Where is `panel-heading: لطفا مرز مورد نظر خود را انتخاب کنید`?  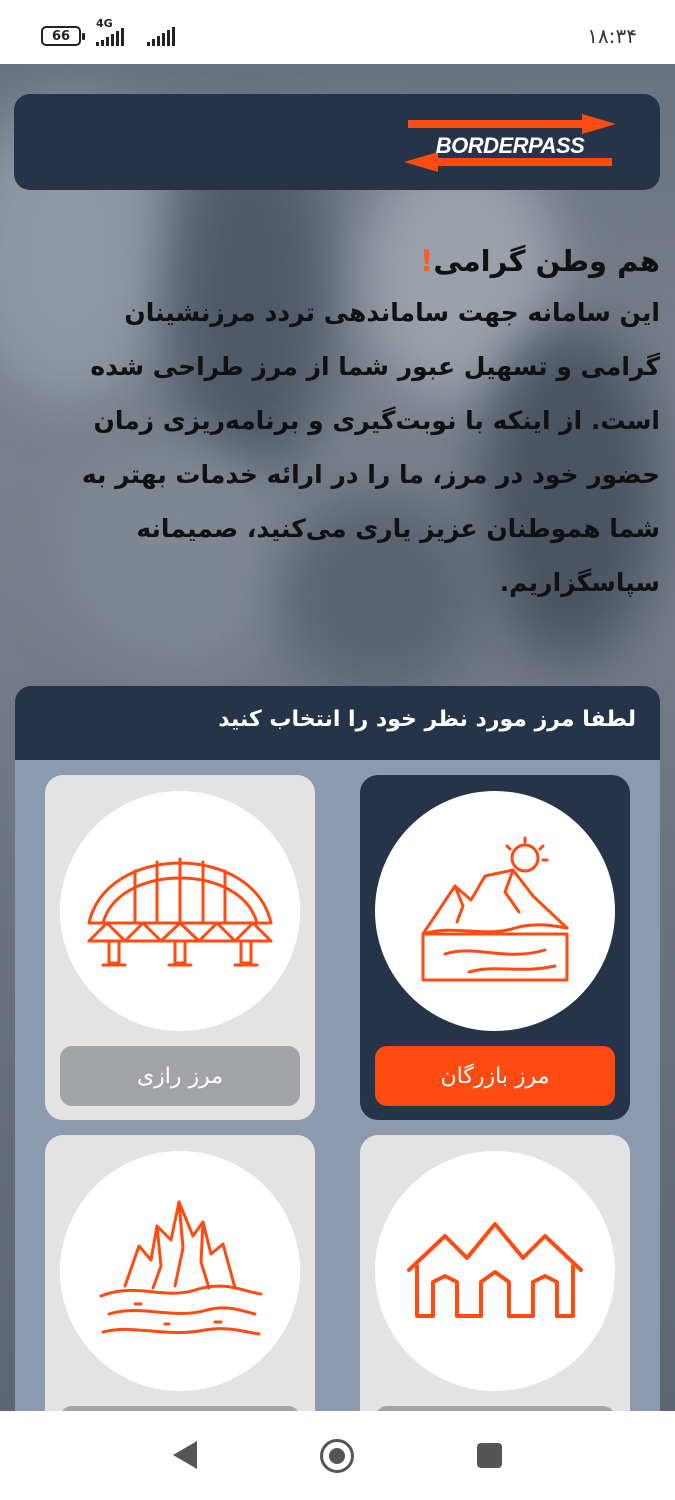 panel-heading: لطفا مرز مورد نظر خود را انتخاب کنید is located at coordinates (337, 723).